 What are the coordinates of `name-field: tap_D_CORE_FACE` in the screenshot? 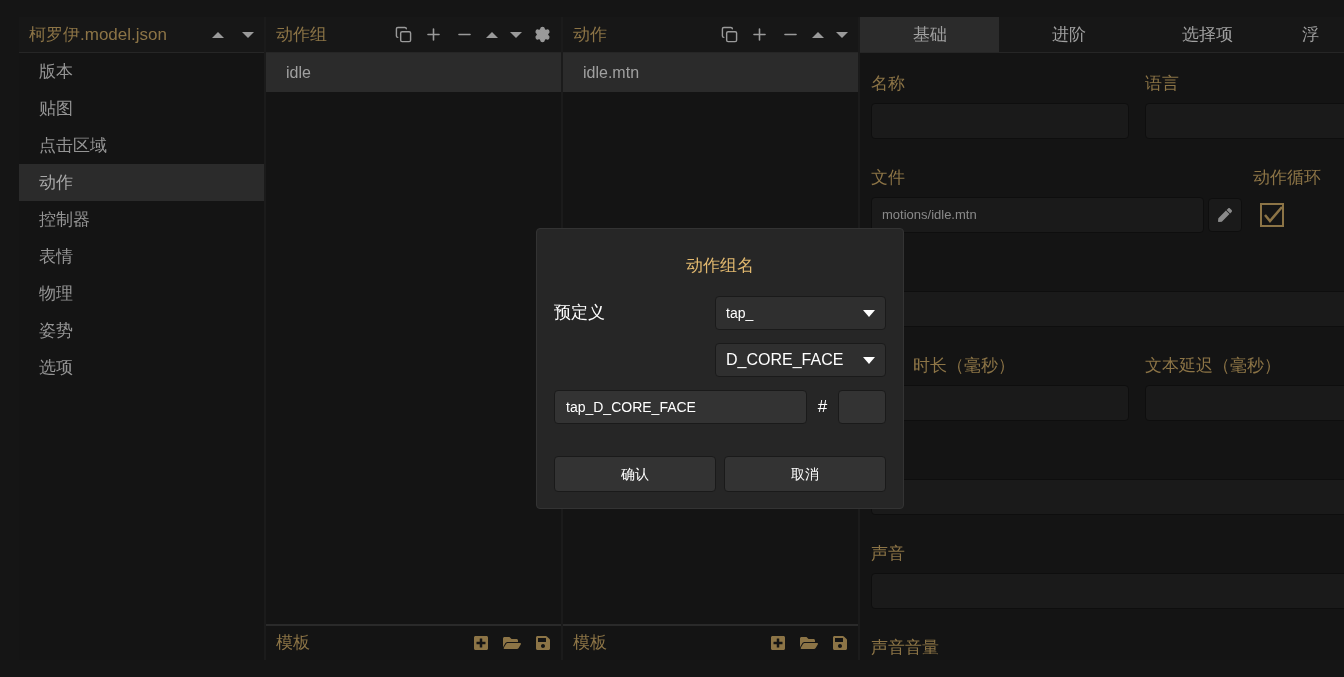 It's located at (680, 407).